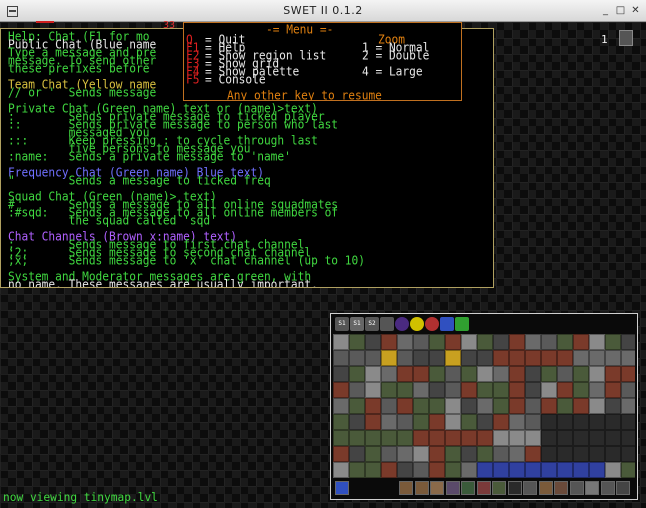  I want to click on close-icon: ✕, so click(635, 10).